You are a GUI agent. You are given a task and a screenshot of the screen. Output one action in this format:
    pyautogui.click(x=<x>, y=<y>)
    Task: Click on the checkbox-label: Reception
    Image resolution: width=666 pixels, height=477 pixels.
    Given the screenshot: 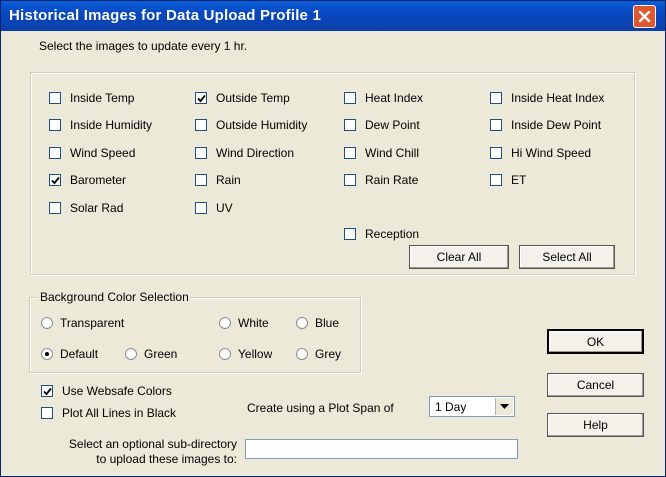 What is the action you would take?
    pyautogui.click(x=392, y=234)
    